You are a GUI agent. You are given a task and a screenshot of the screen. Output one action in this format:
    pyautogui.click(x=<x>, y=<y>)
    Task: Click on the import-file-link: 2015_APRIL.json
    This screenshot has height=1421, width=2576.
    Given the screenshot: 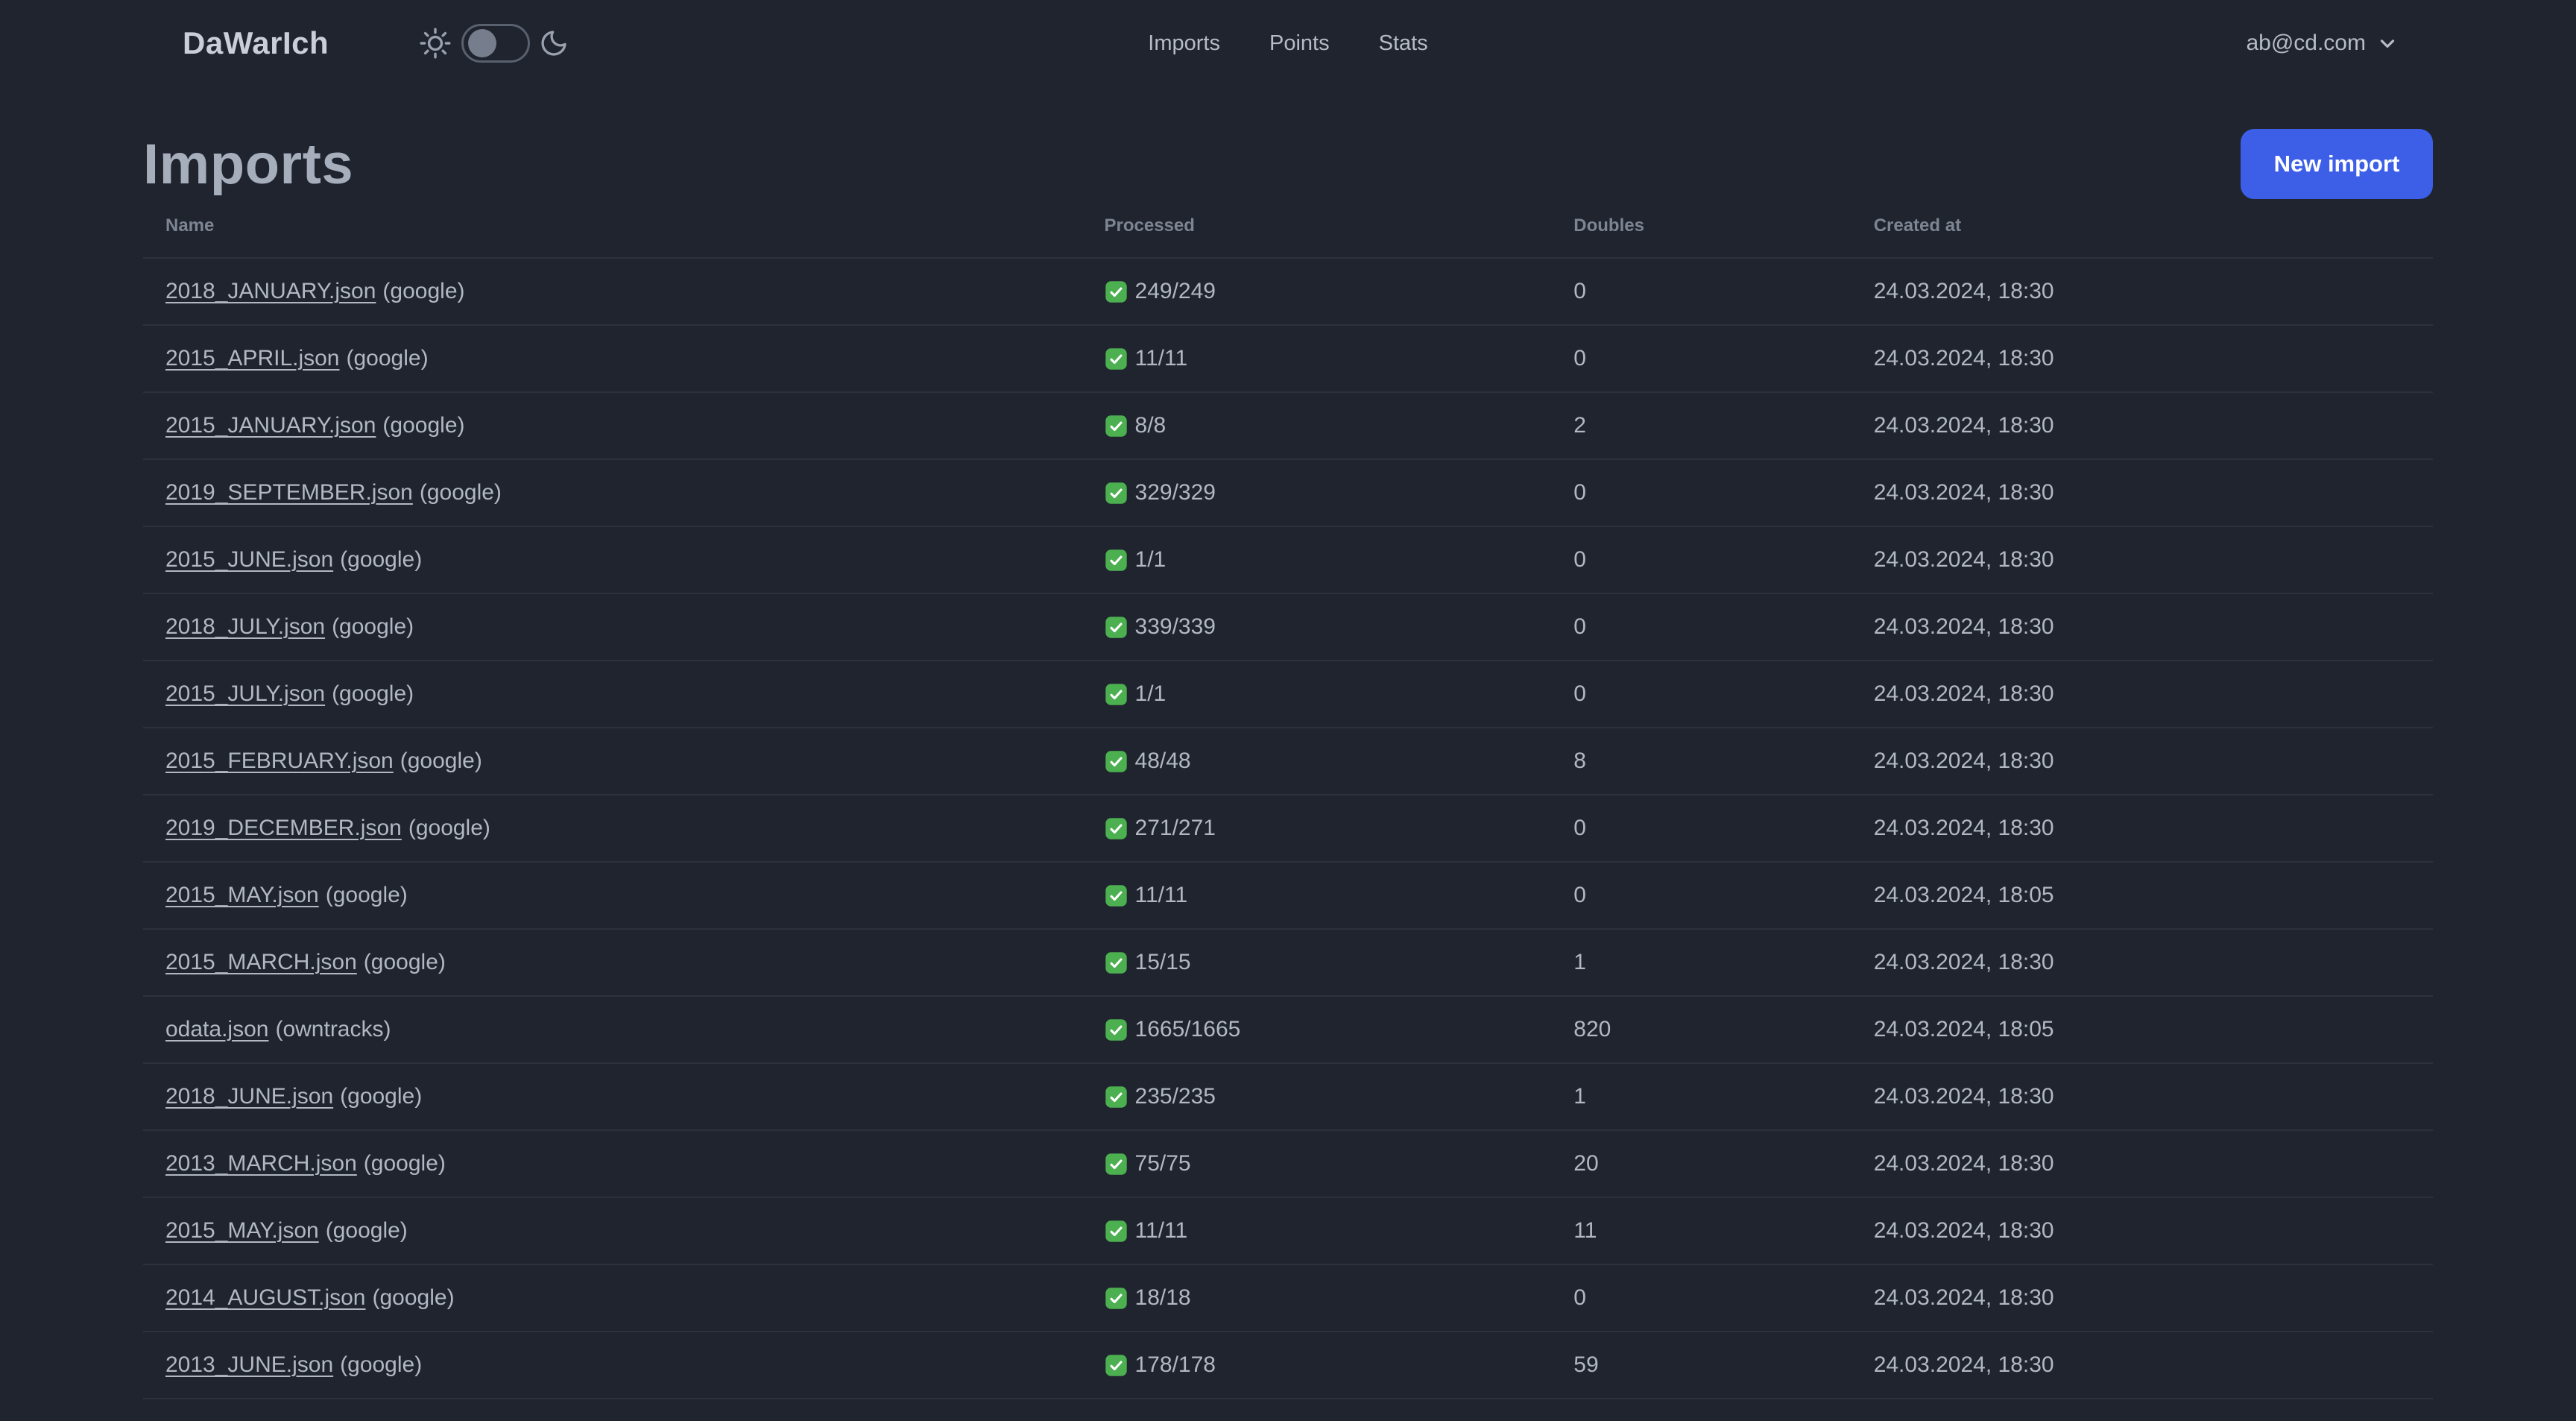 What is the action you would take?
    pyautogui.click(x=252, y=358)
    